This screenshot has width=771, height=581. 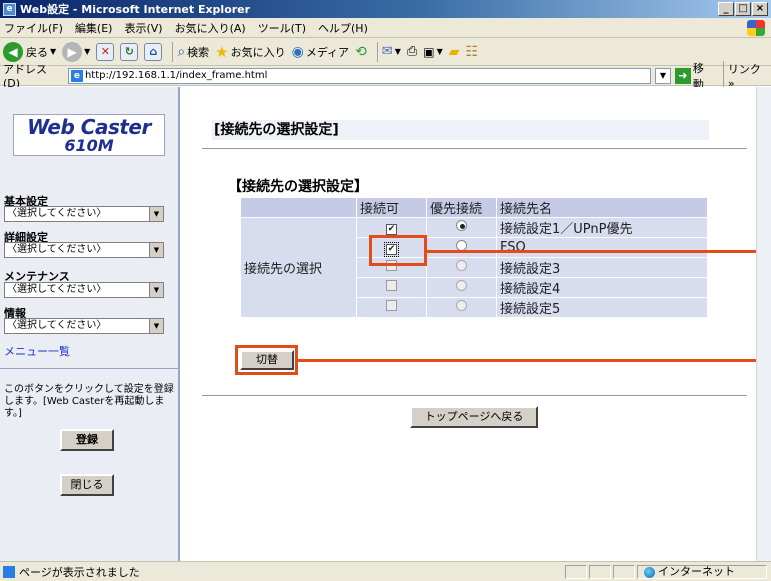 What do you see at coordinates (266, 360) in the screenshot?
I see `callout-box-switch` at bounding box center [266, 360].